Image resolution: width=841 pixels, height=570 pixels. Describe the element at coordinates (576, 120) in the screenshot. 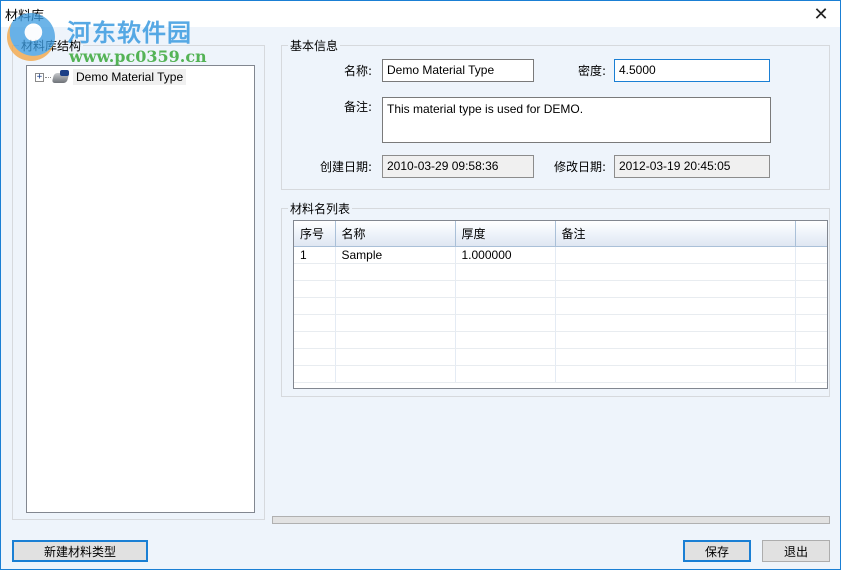

I see `remark-textarea: This material type is used for DEMO.` at that location.